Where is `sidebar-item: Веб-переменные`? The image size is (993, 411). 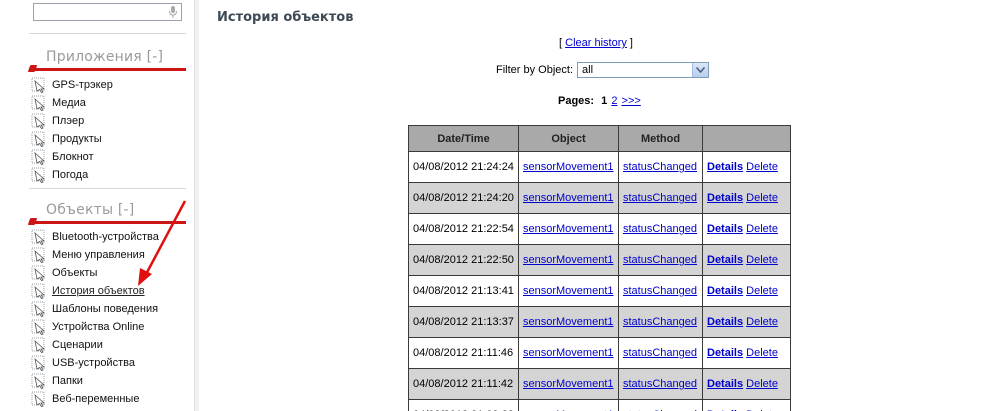
sidebar-item: Веб-переменные is located at coordinates (95, 399).